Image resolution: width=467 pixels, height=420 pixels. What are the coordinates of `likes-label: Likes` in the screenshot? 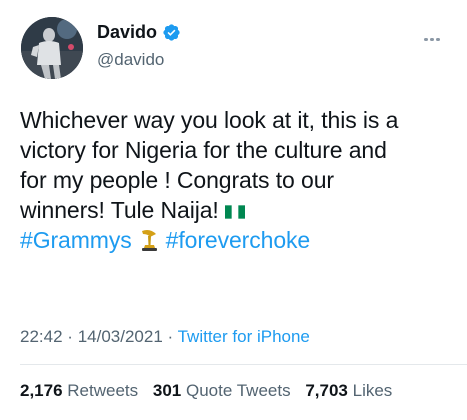 It's located at (372, 390).